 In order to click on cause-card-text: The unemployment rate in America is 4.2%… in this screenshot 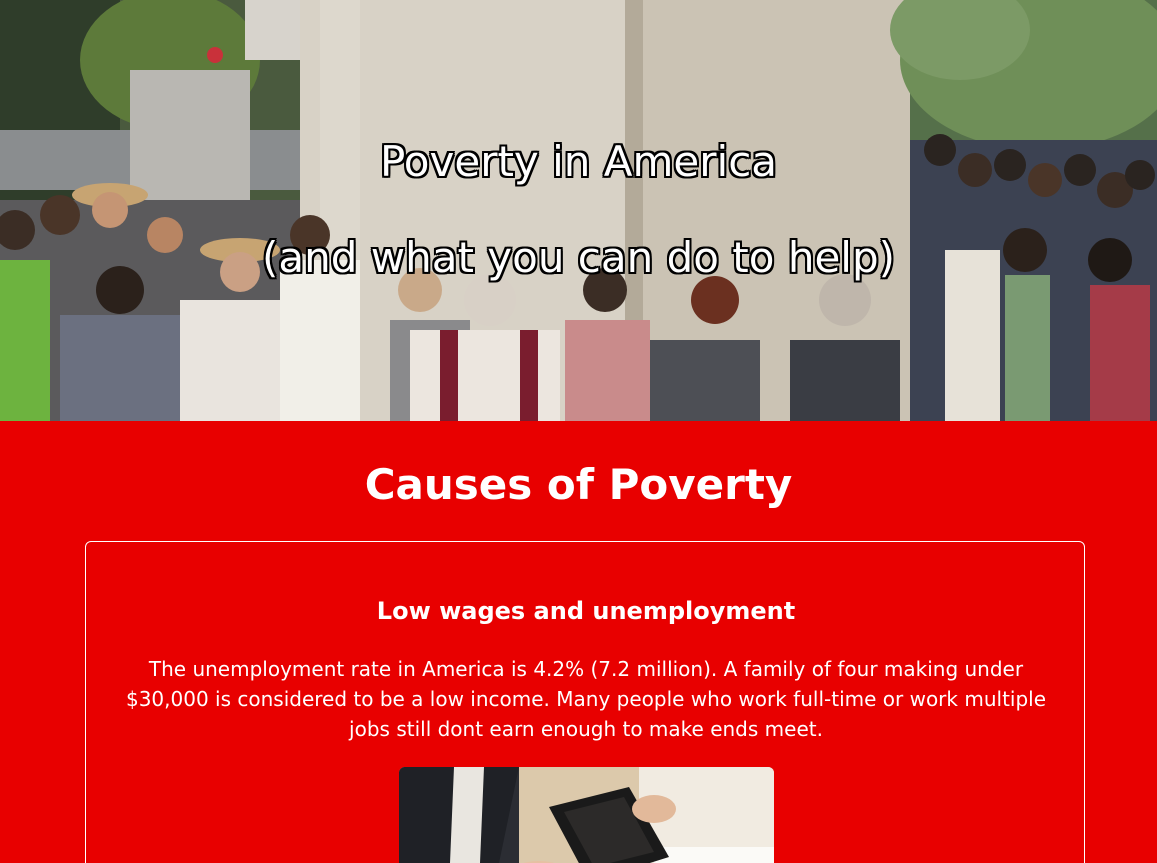, I will do `click(586, 699)`.